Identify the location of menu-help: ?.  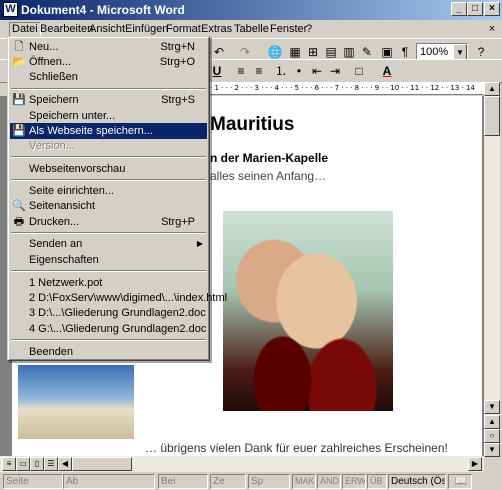
(309, 29).